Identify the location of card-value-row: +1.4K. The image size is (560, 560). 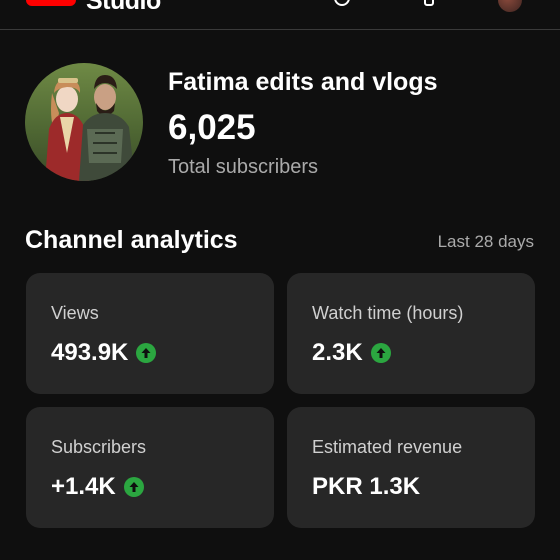
(97, 487).